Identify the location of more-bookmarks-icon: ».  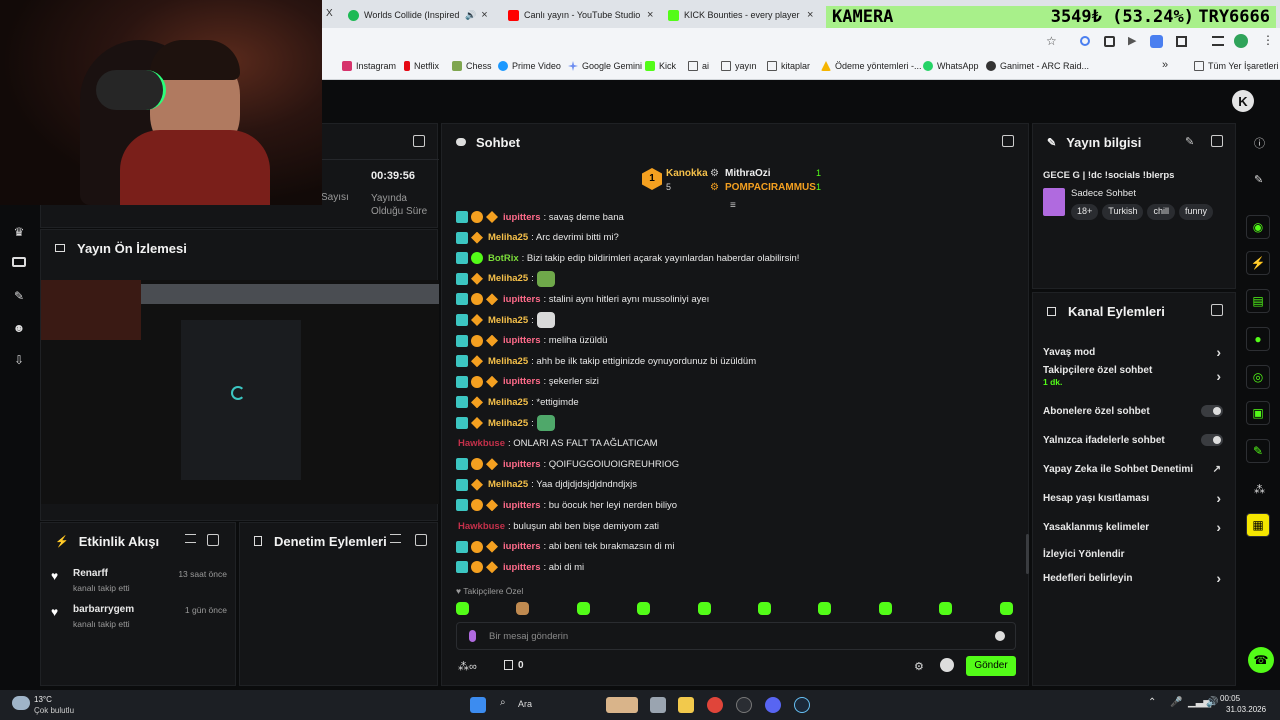
(1165, 65).